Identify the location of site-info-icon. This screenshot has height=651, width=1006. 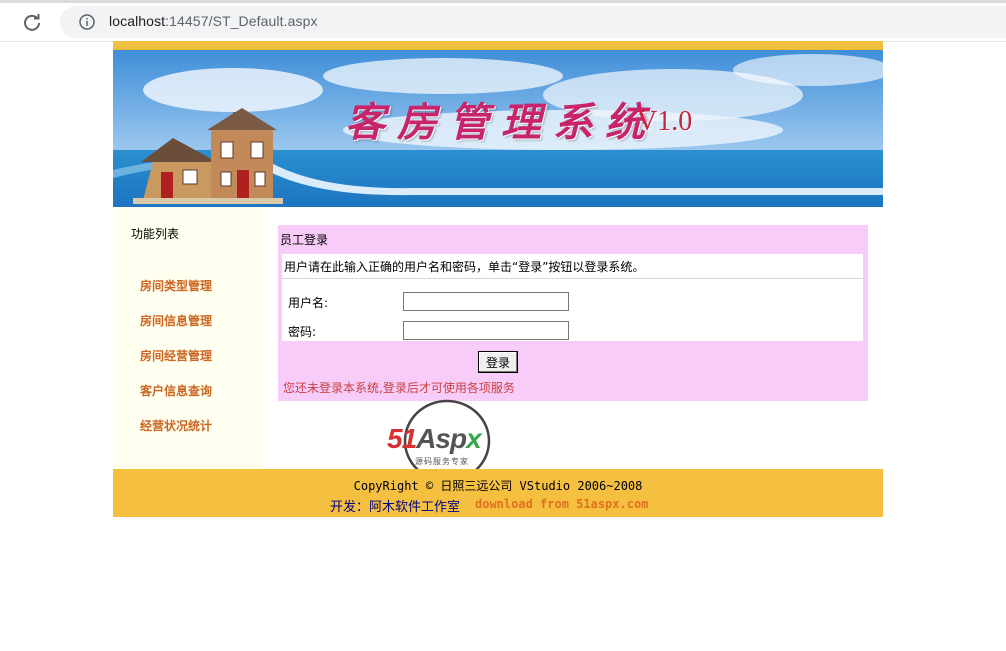
(87, 22).